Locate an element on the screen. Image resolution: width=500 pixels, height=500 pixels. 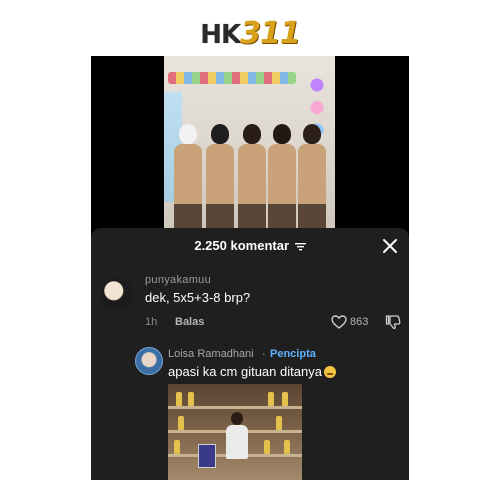
reply-text: apasi ka cm gituan ditanya is located at coordinates (252, 371).